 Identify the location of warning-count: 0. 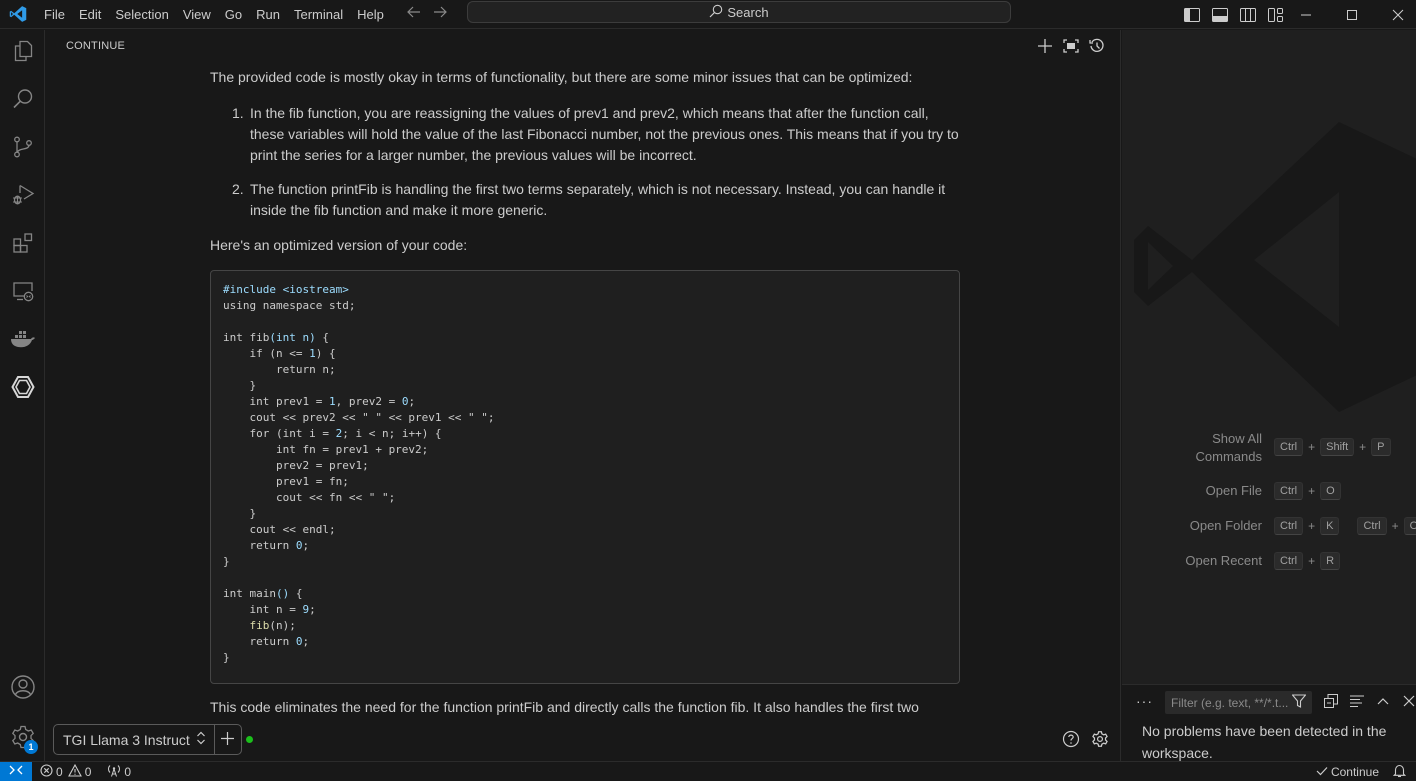
(88, 771).